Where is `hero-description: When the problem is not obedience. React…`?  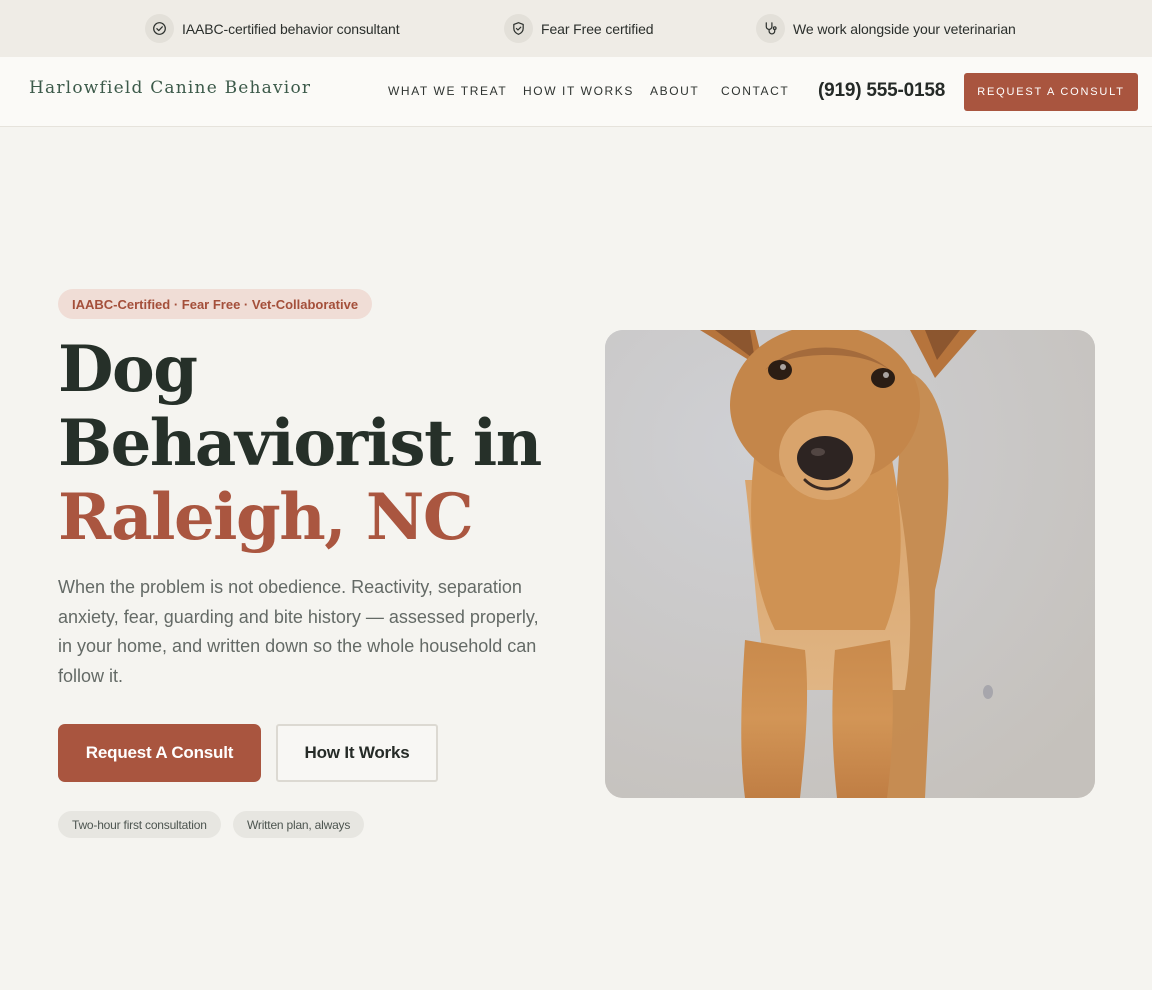 hero-description: When the problem is not obedience. React… is located at coordinates (298, 632).